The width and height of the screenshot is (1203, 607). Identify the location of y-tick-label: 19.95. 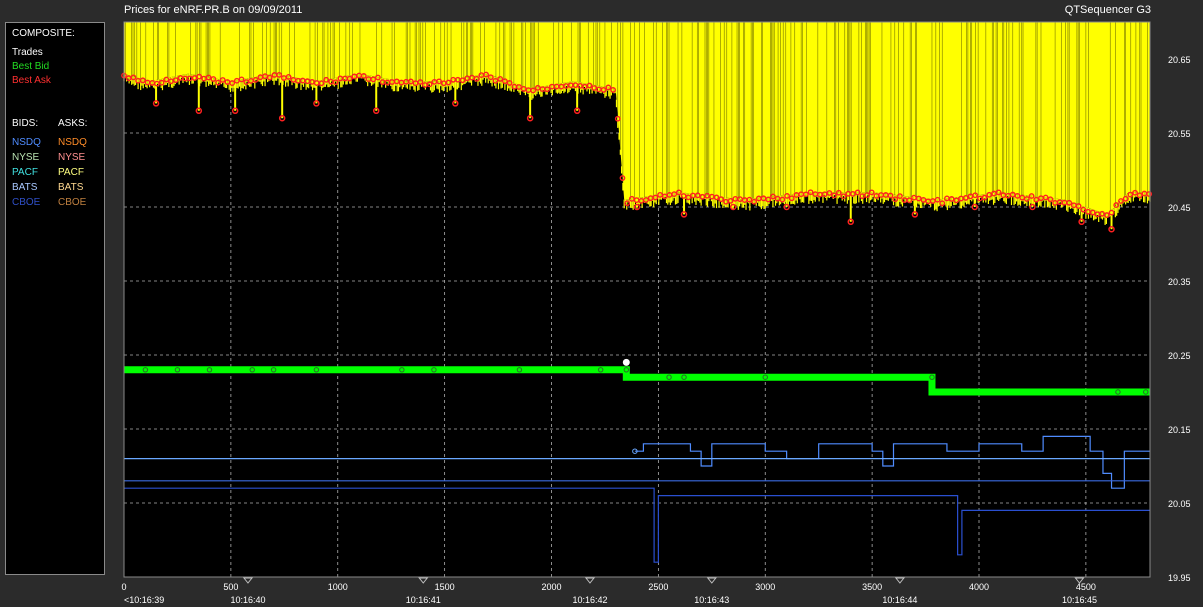
(1179, 578).